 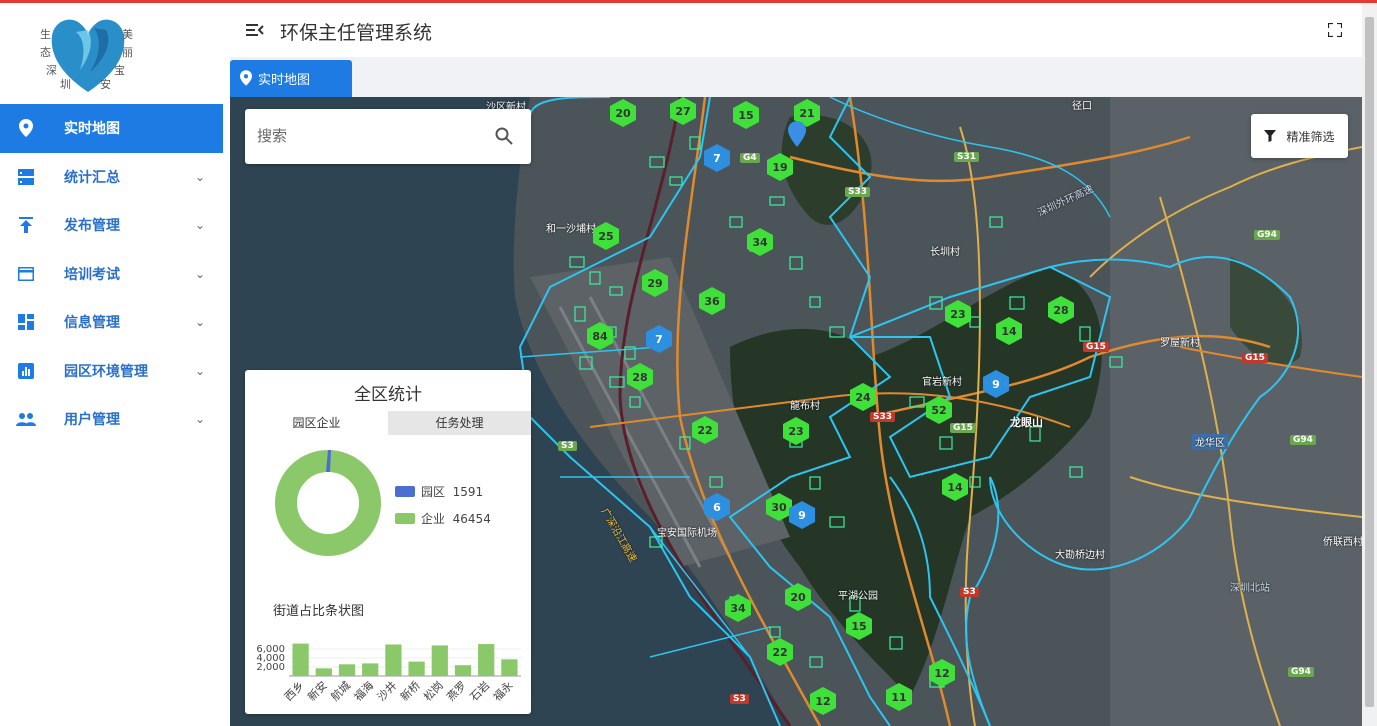 I want to click on donut-chart, so click(x=328, y=503).